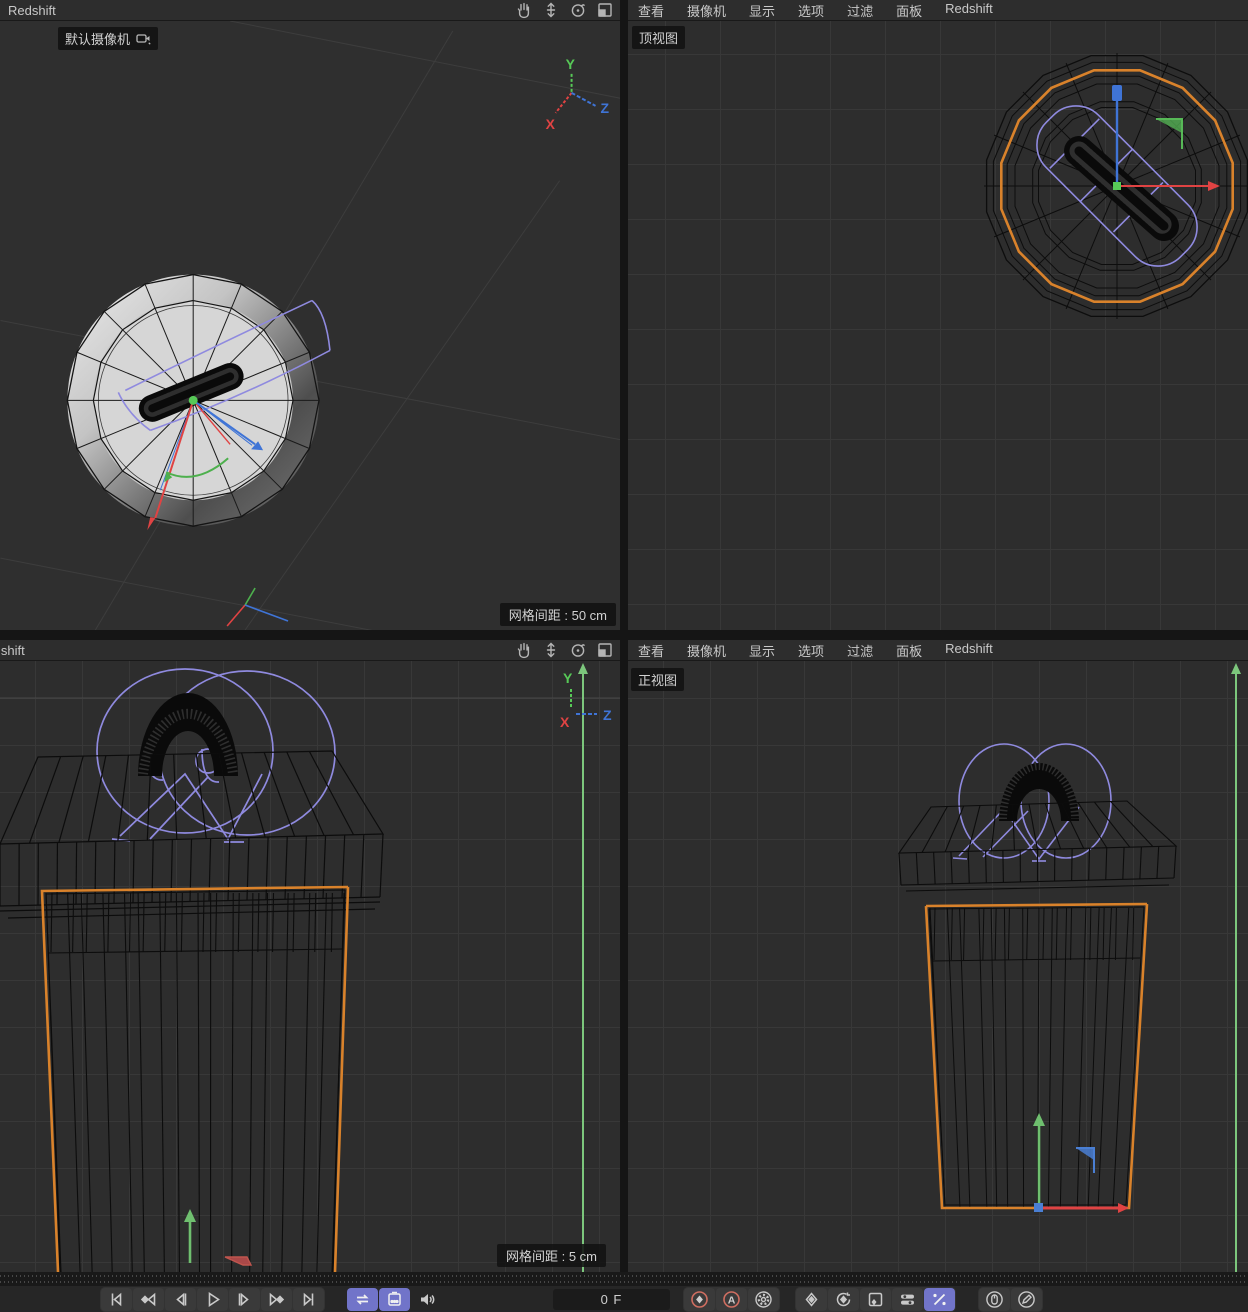  What do you see at coordinates (586, 700) in the screenshot?
I see `view-orientation-gizmo: Y X Z` at bounding box center [586, 700].